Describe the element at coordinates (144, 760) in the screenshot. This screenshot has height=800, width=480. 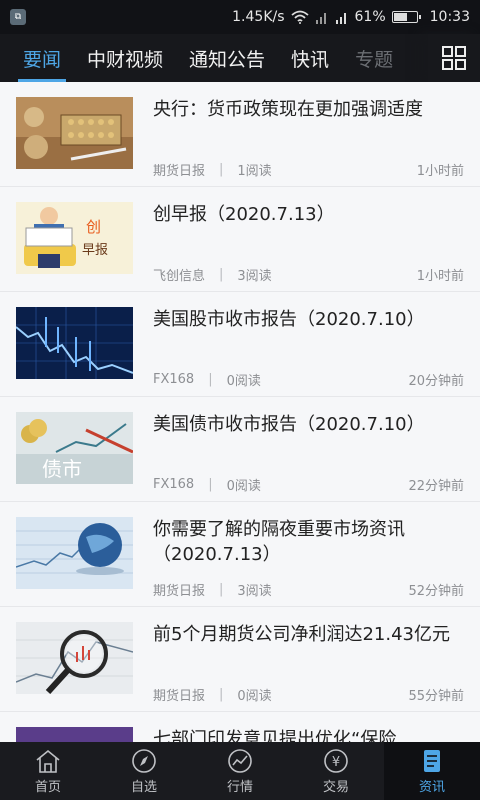
I see `compass-icon` at that location.